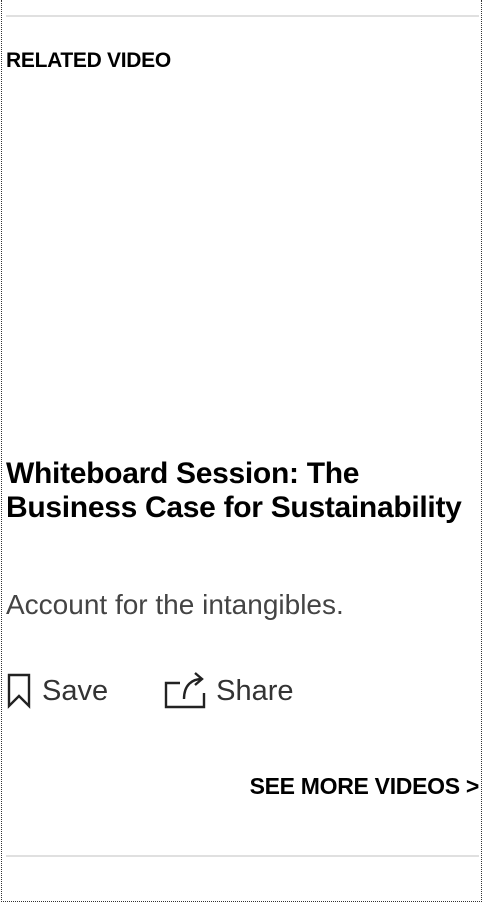 This screenshot has height=904, width=485. I want to click on save-label: Save, so click(75, 690).